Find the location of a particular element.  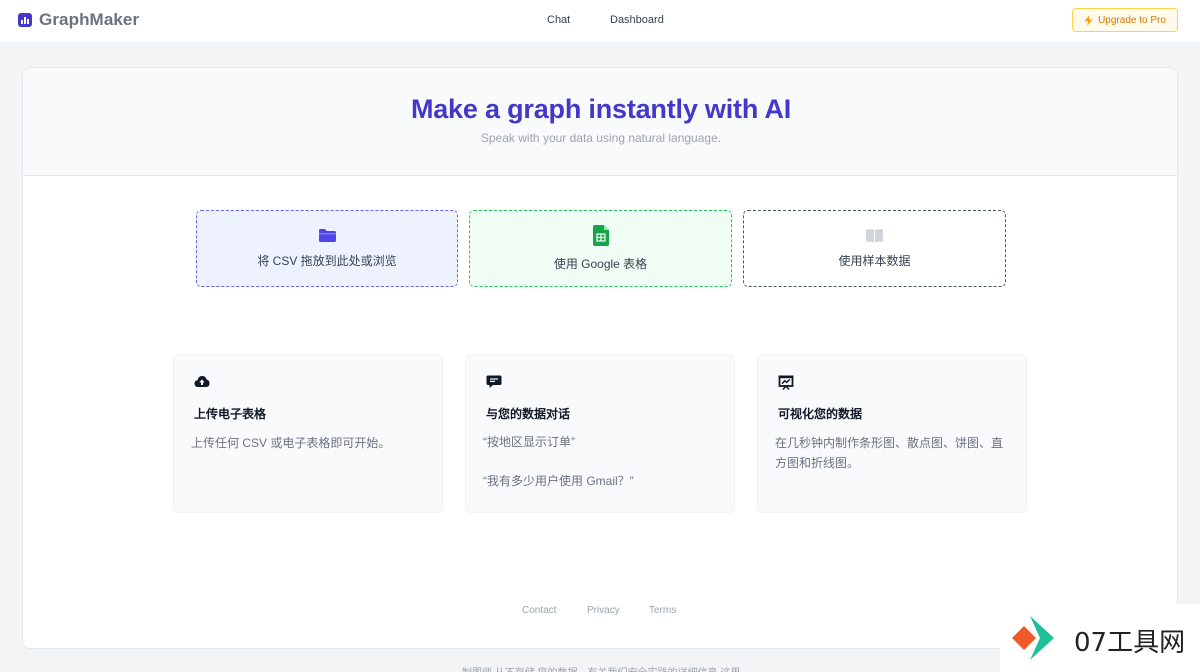

brand: GraphMaker is located at coordinates (78, 20).